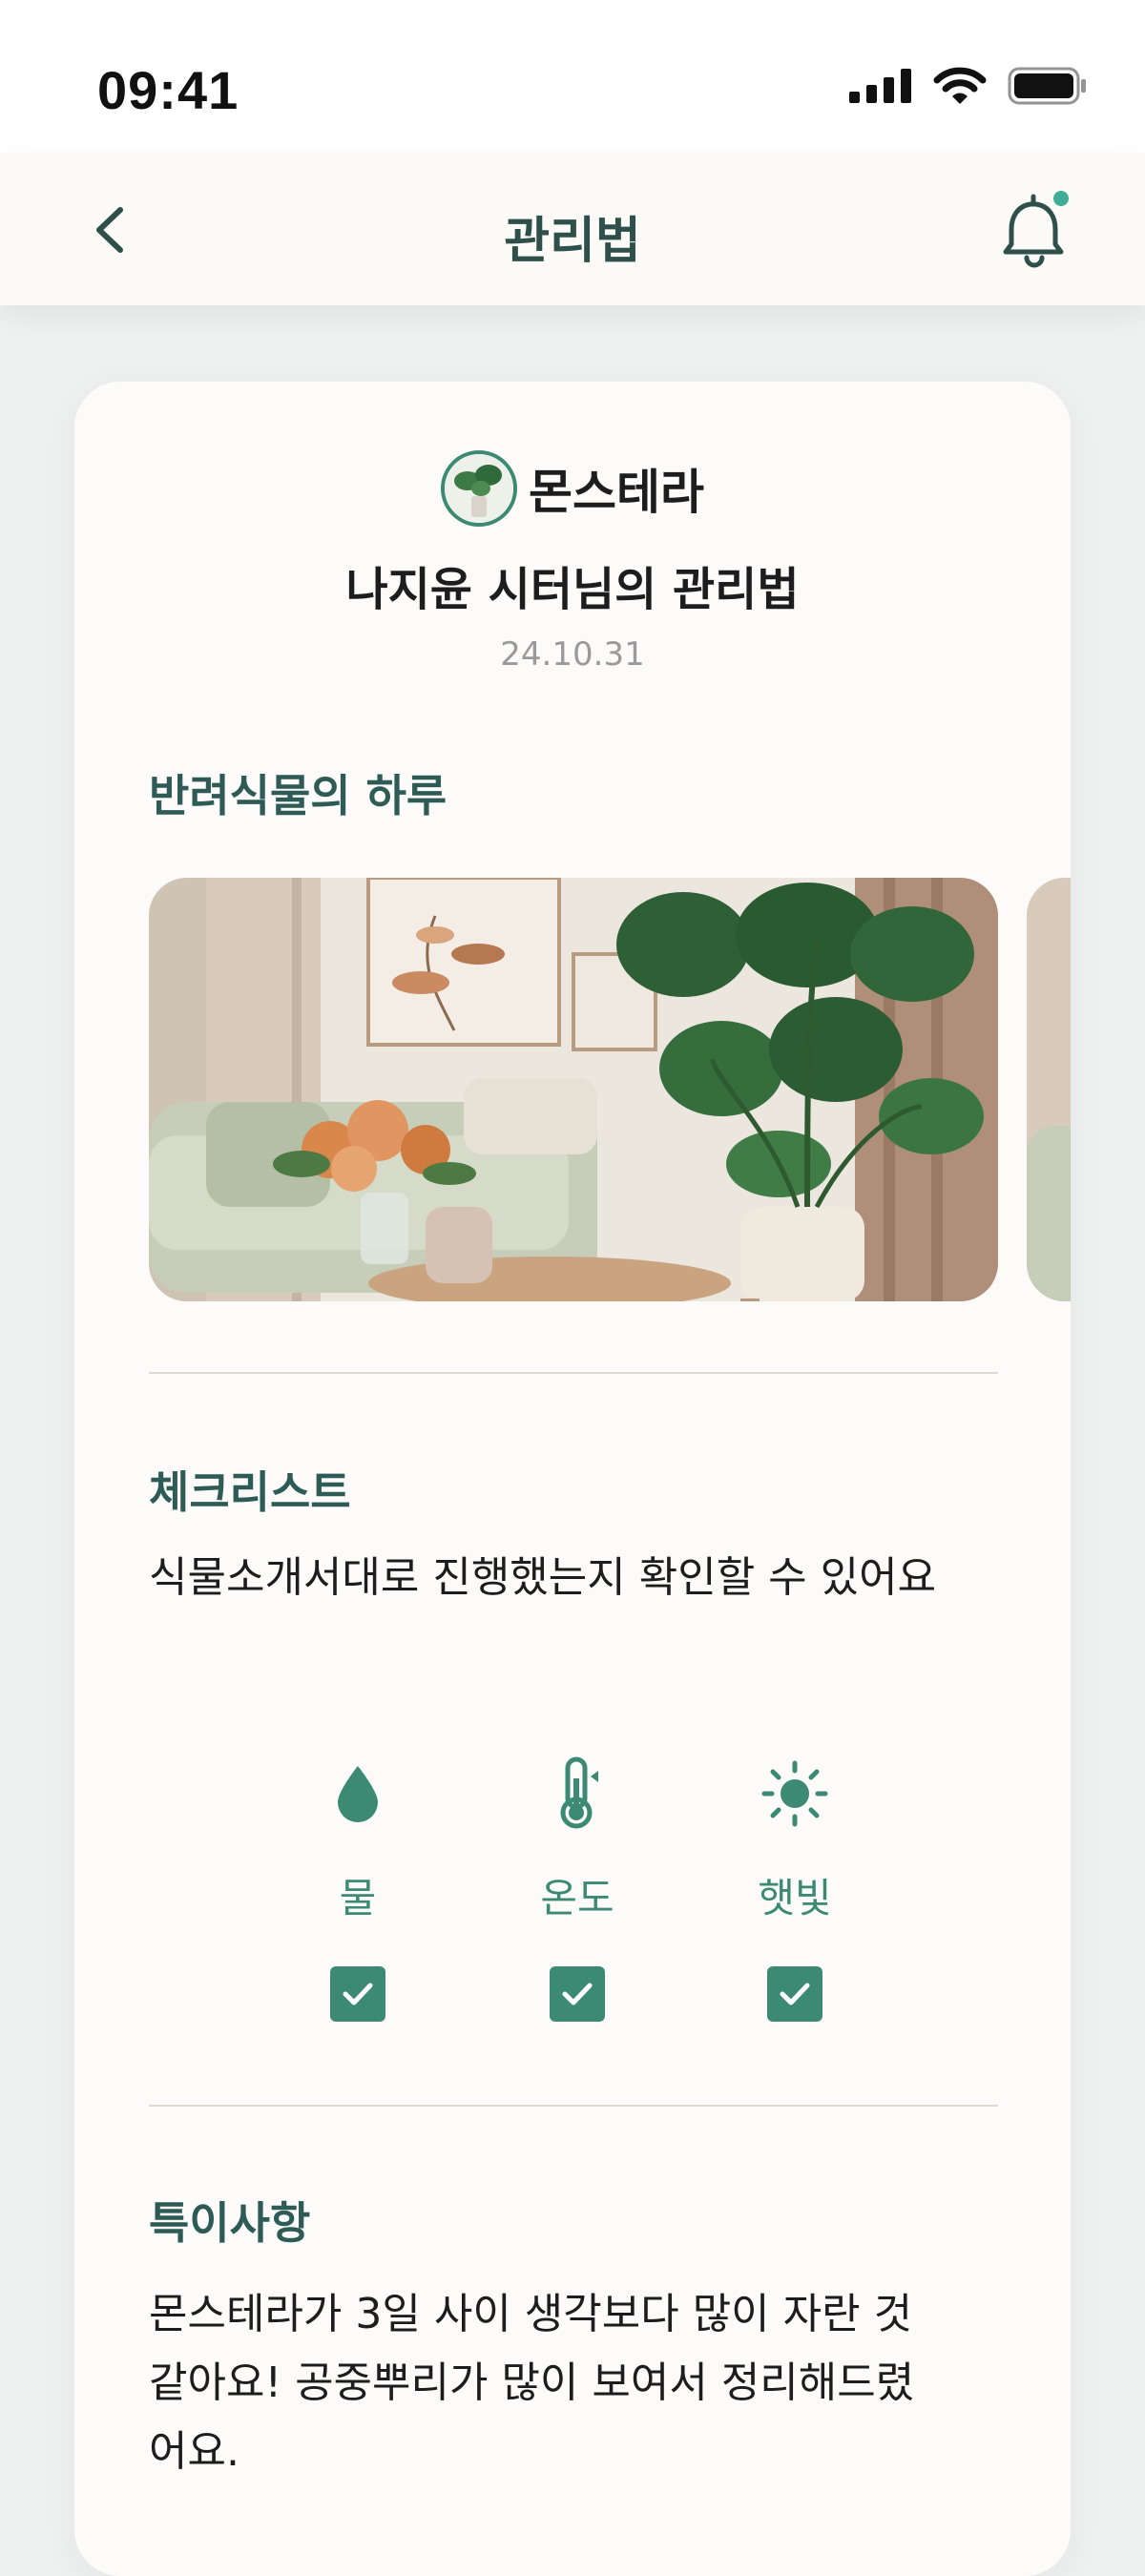 The width and height of the screenshot is (1145, 2576). I want to click on living-room-image-next, so click(1049, 1089).